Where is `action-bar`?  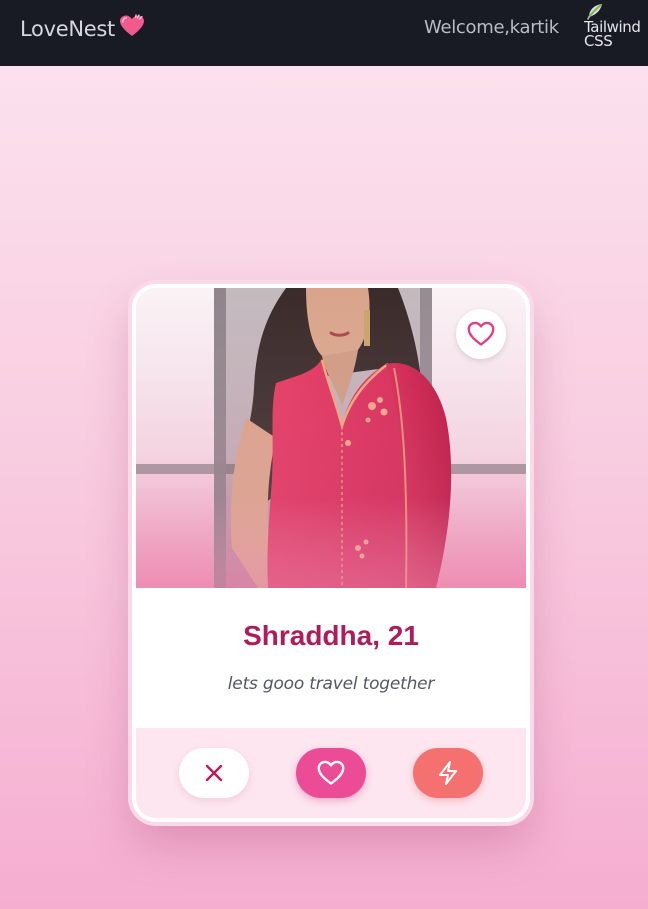 action-bar is located at coordinates (331, 773).